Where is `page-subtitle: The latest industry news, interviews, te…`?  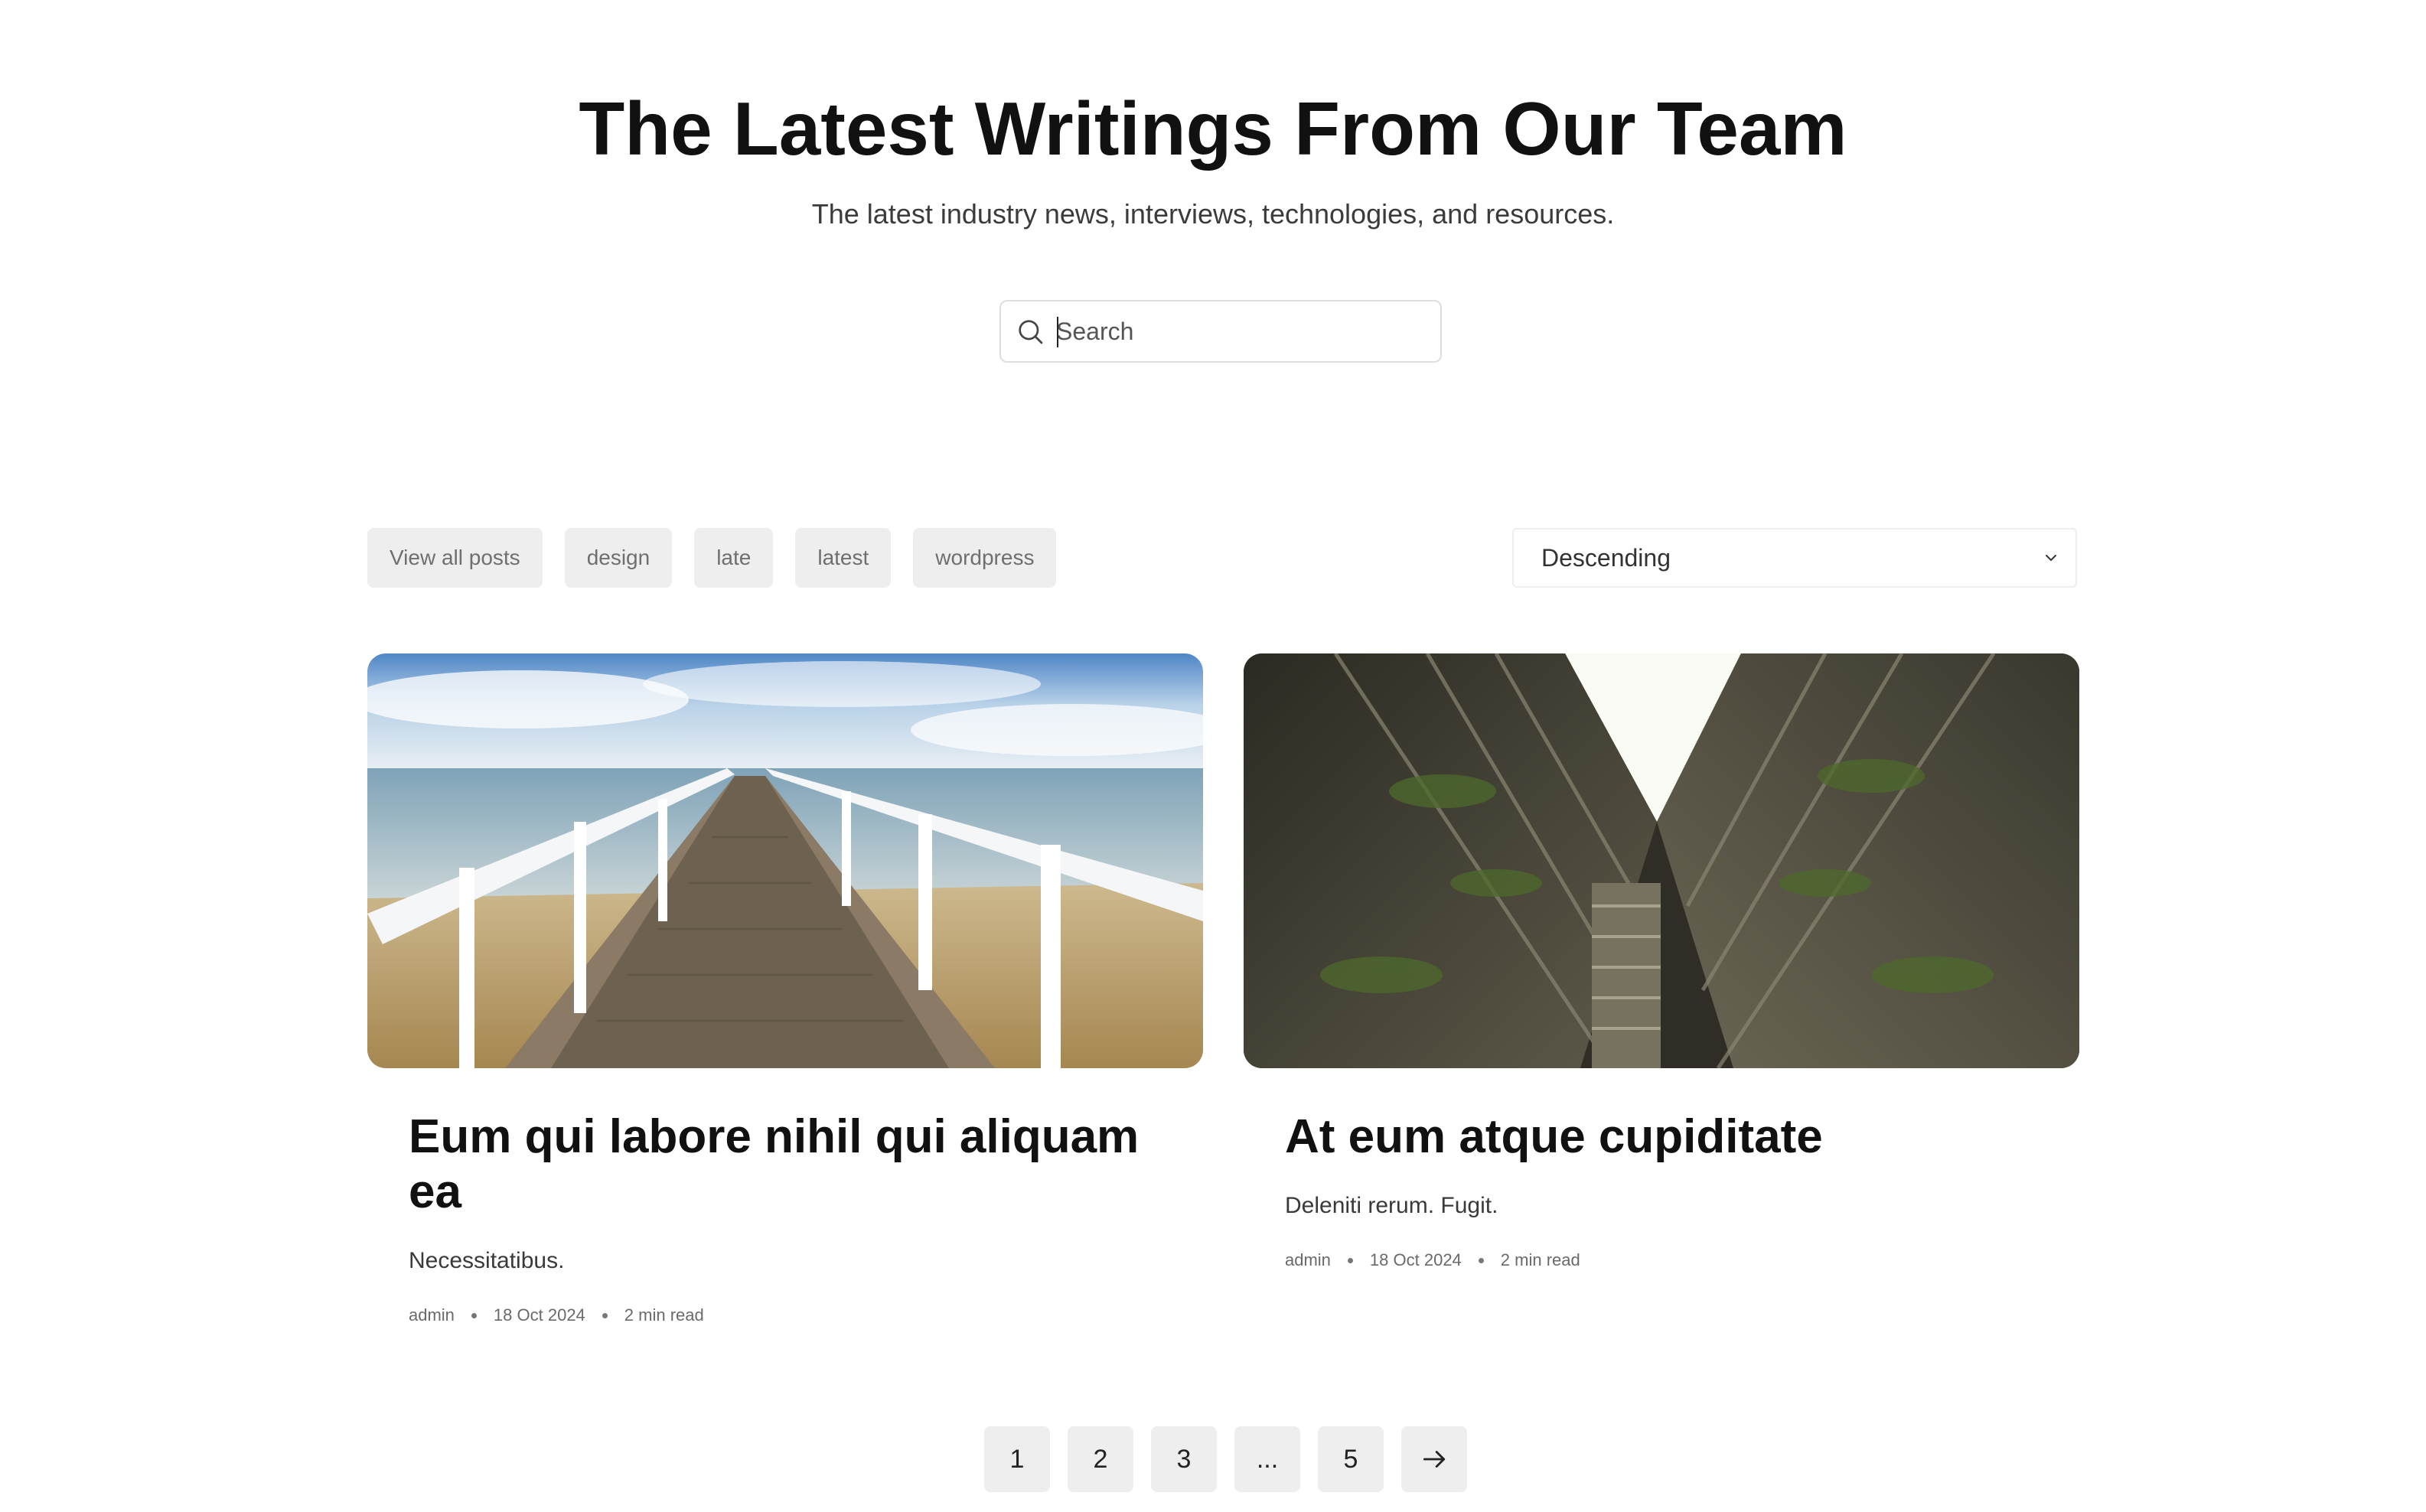
page-subtitle: The latest industry news, interviews, te… is located at coordinates (1213, 214).